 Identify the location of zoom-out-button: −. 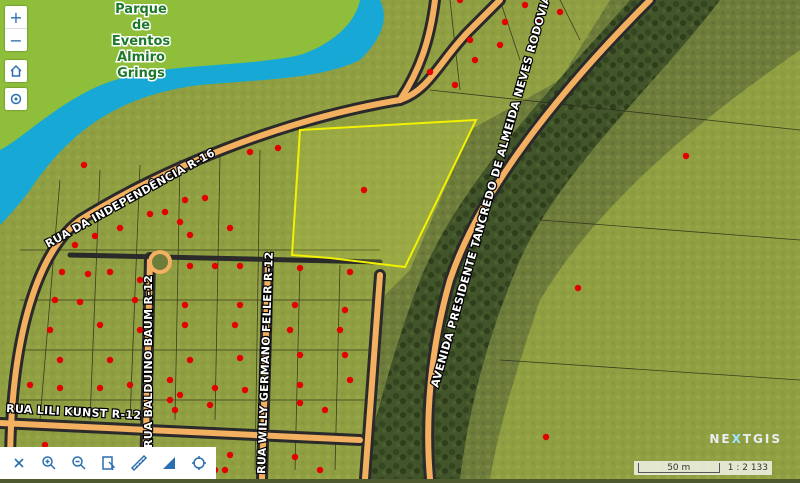
(16, 39).